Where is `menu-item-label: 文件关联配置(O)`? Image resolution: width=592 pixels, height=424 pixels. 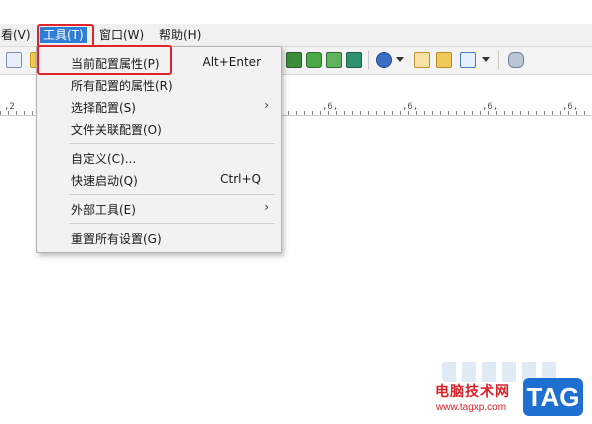 menu-item-label: 文件关联配置(O) is located at coordinates (116, 130).